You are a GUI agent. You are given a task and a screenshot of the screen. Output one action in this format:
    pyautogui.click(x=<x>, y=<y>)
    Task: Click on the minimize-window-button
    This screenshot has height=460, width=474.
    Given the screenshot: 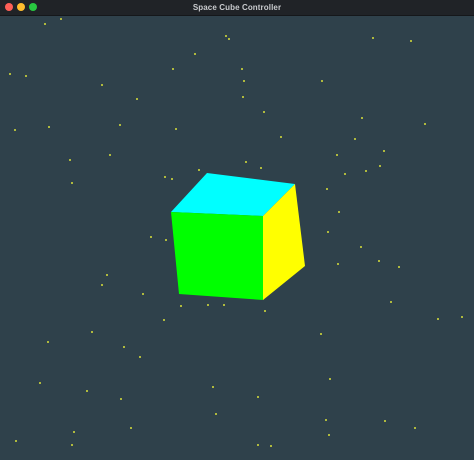 What is the action you would take?
    pyautogui.click(x=21, y=7)
    